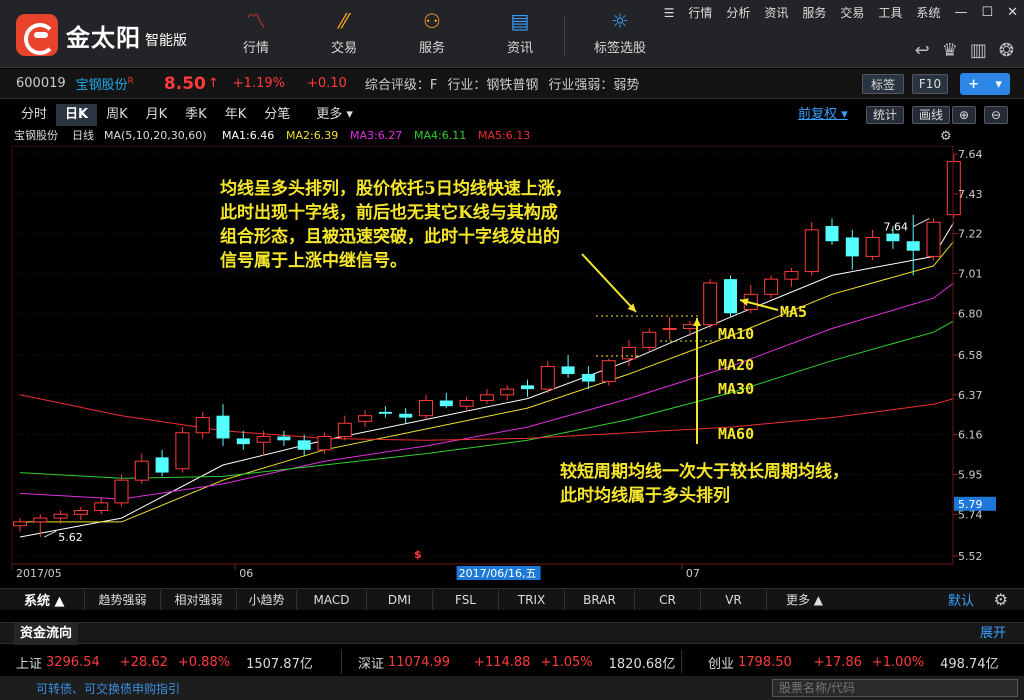 Image resolution: width=1024 pixels, height=700 pixels. Describe the element at coordinates (431, 48) in the screenshot. I see `nav-label: 服务` at that location.